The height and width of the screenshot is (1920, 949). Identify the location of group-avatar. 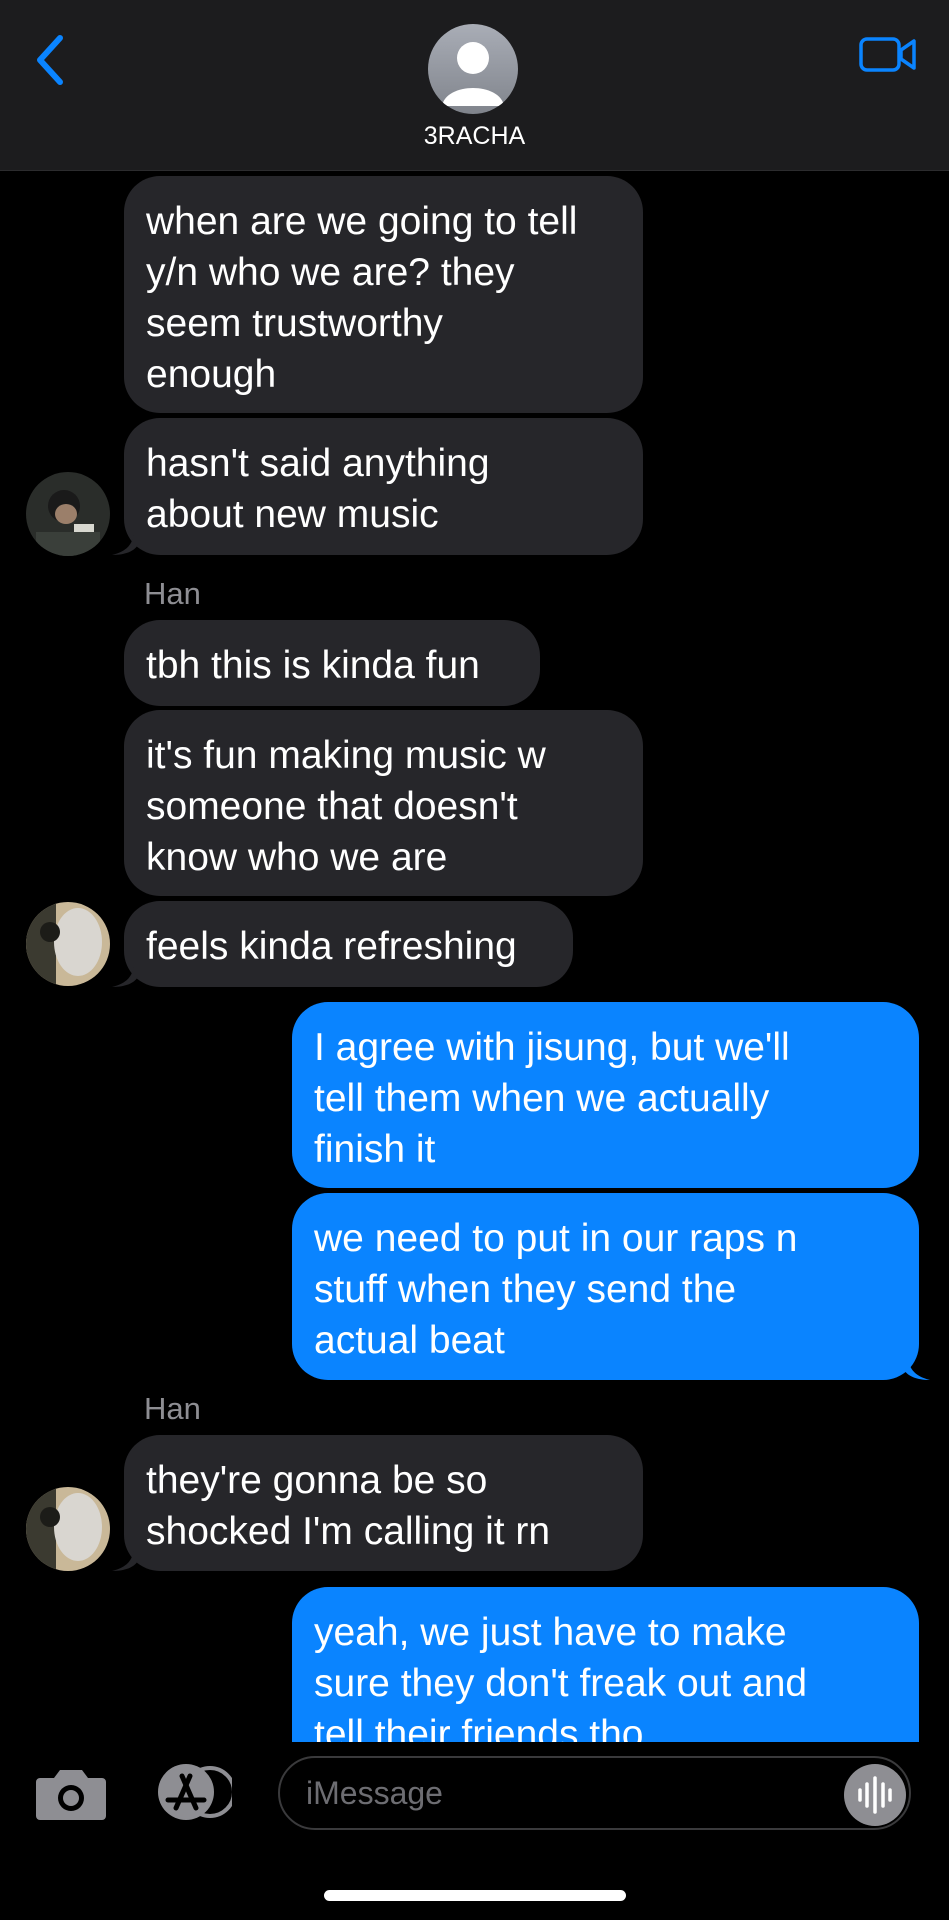
(473, 69).